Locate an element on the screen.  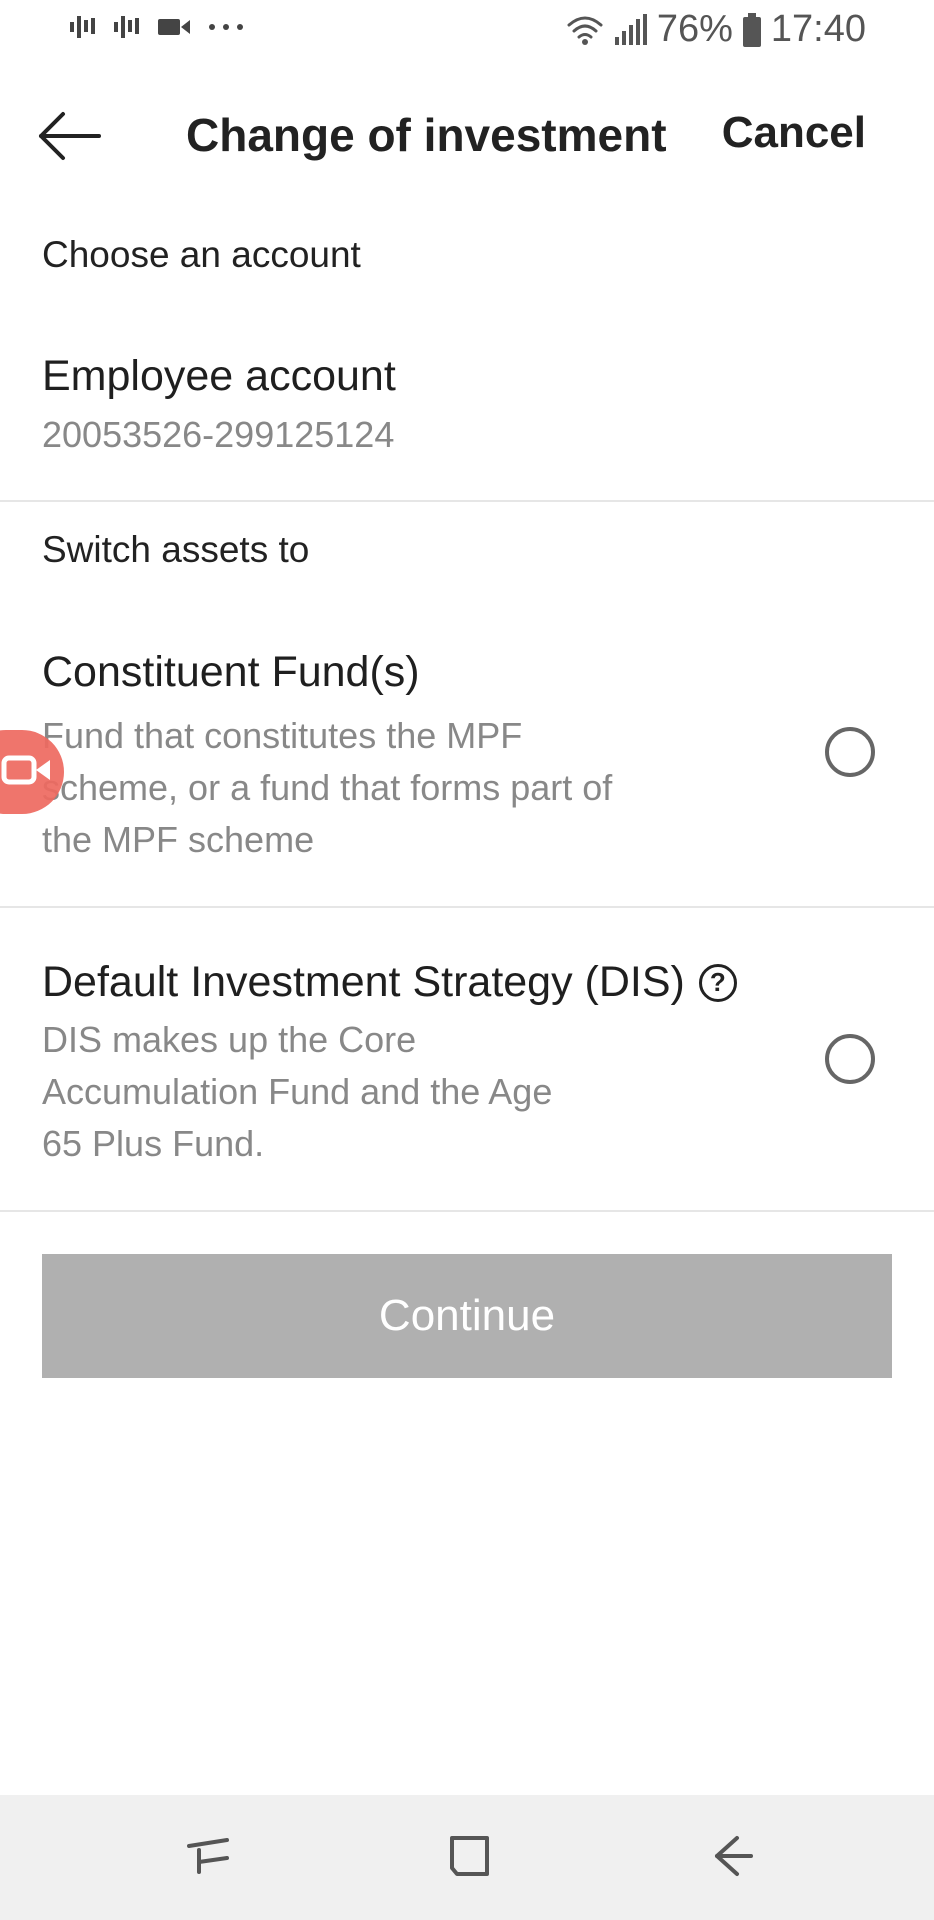
status-left-icons is located at coordinates (157, 27).